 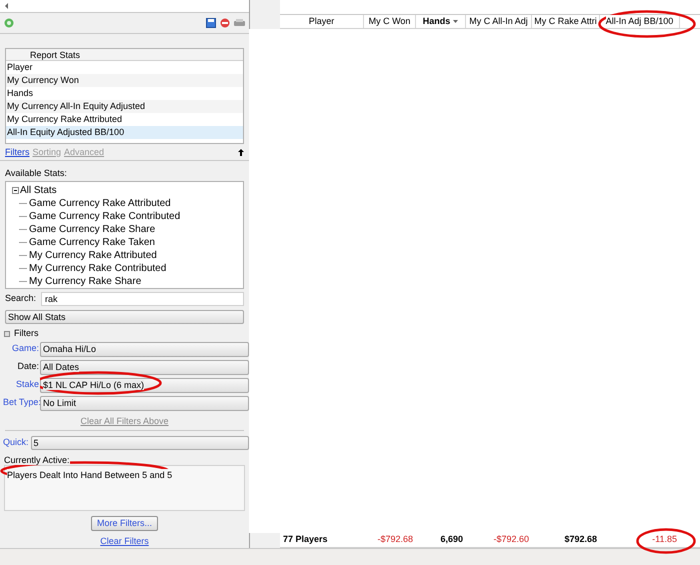 I want to click on filter-dropdown: Omaha Hi/Lo, so click(x=144, y=349).